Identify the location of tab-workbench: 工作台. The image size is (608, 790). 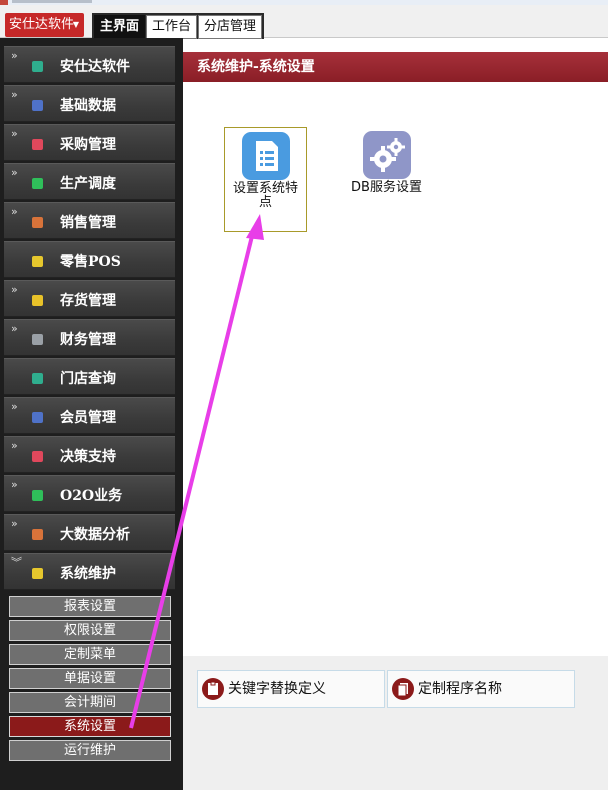
(172, 27).